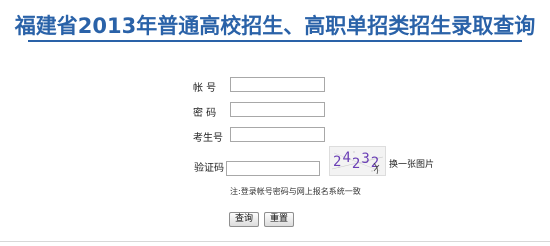 The image size is (550, 246). I want to click on login-note: 注:登录帐号密码与网上报名系统一致, so click(295, 191).